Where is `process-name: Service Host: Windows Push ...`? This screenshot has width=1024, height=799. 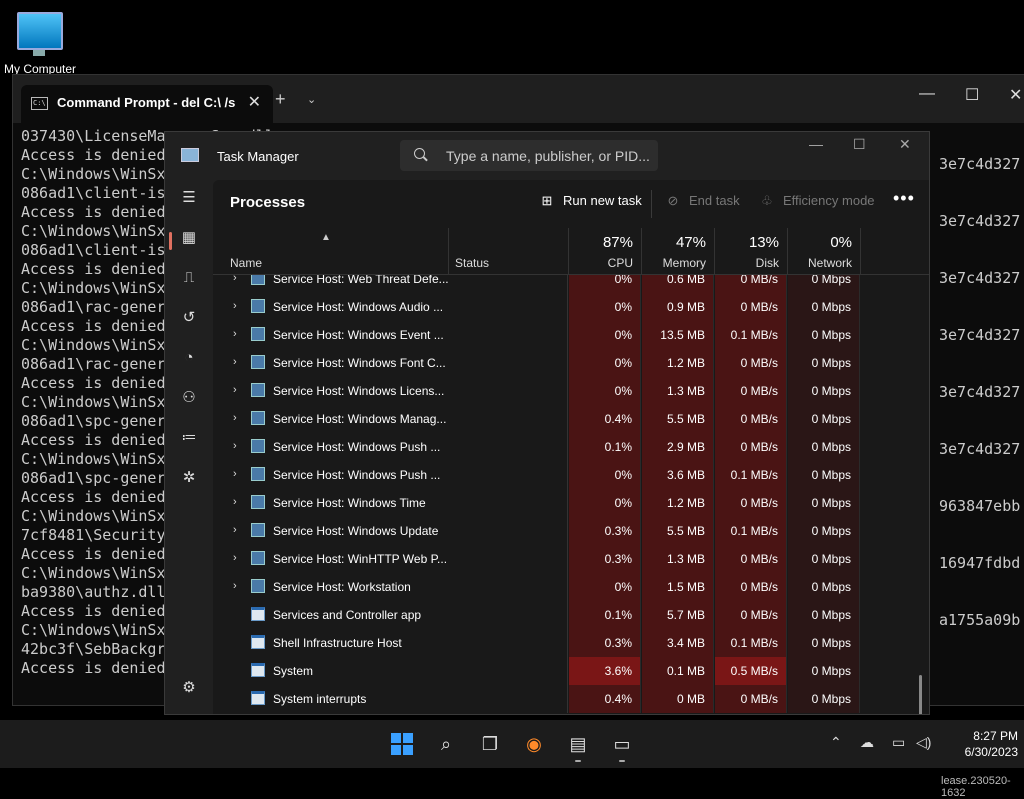
process-name: Service Host: Windows Push ... is located at coordinates (357, 447).